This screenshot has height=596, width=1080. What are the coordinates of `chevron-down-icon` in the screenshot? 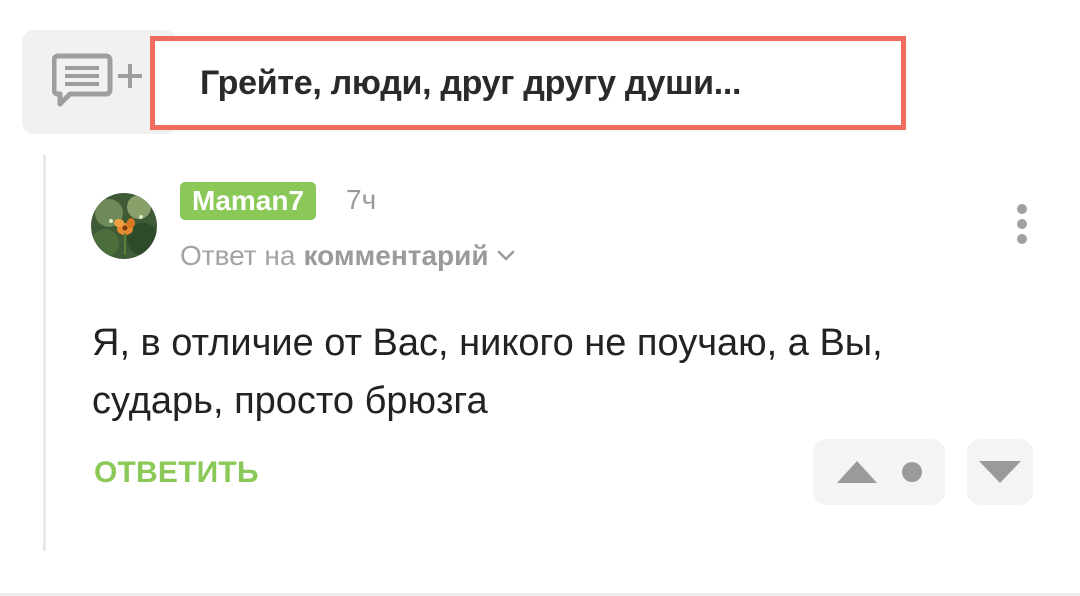 It's located at (506, 256).